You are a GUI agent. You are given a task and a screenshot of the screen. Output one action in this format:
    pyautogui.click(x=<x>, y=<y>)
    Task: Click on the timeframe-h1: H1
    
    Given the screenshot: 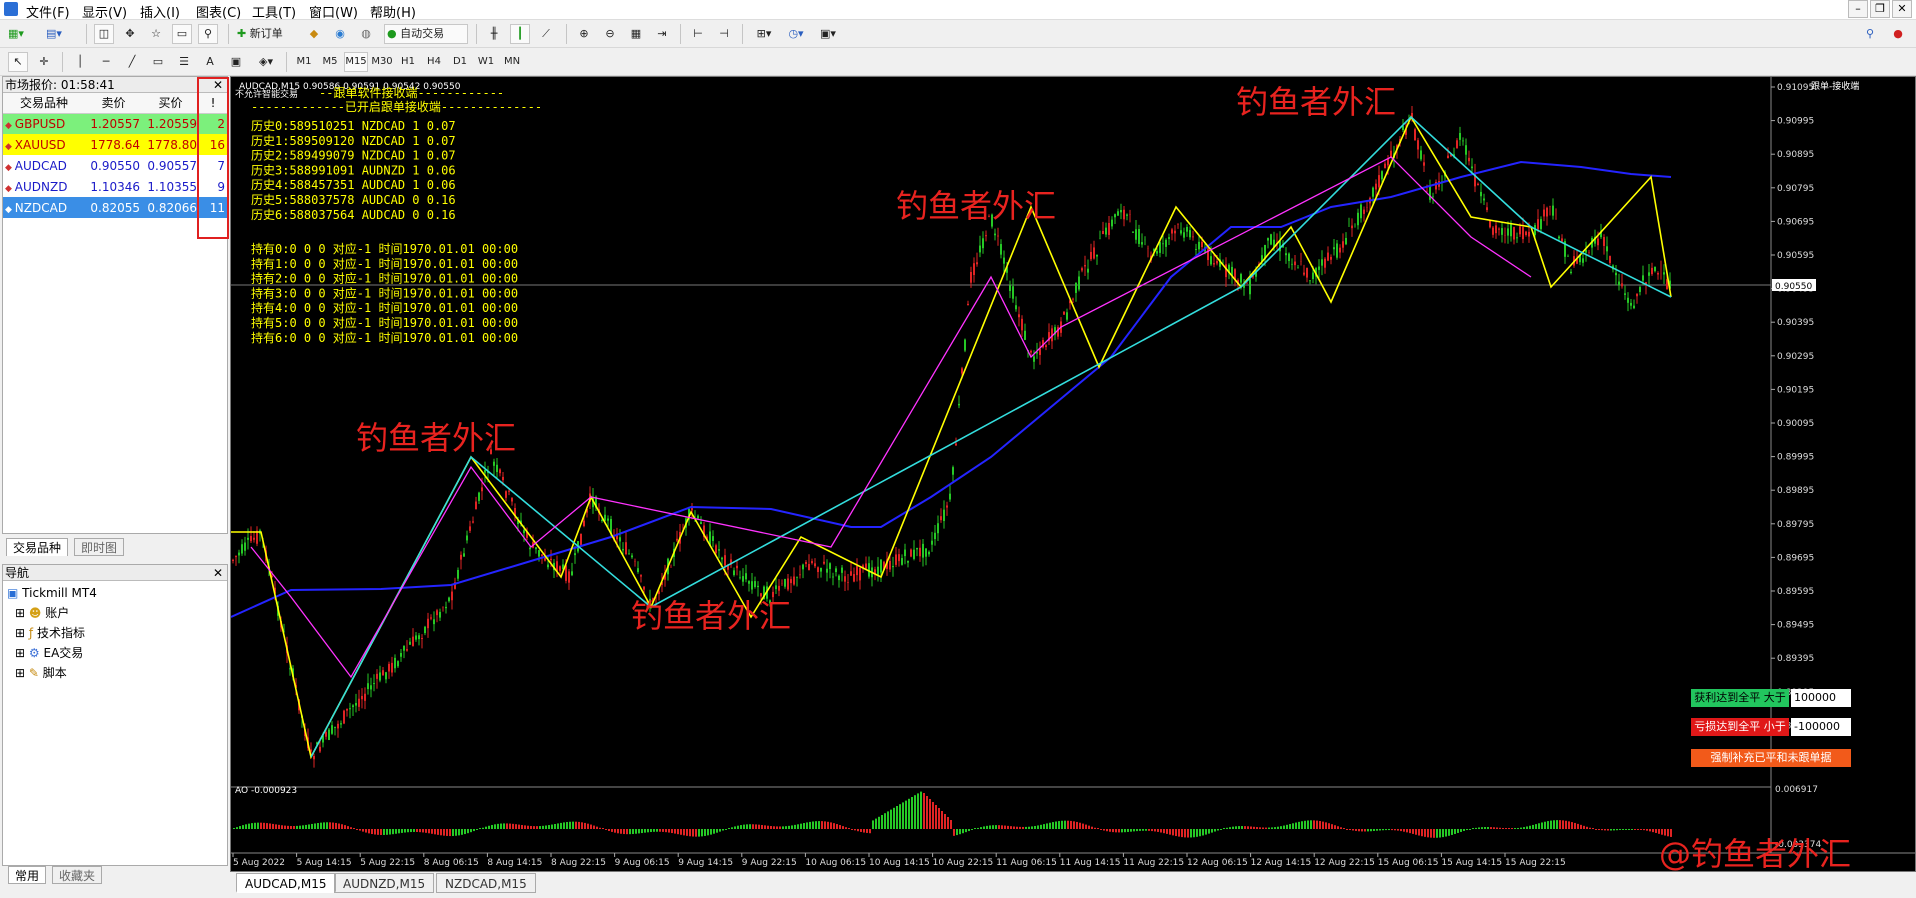 What is the action you would take?
    pyautogui.click(x=408, y=62)
    